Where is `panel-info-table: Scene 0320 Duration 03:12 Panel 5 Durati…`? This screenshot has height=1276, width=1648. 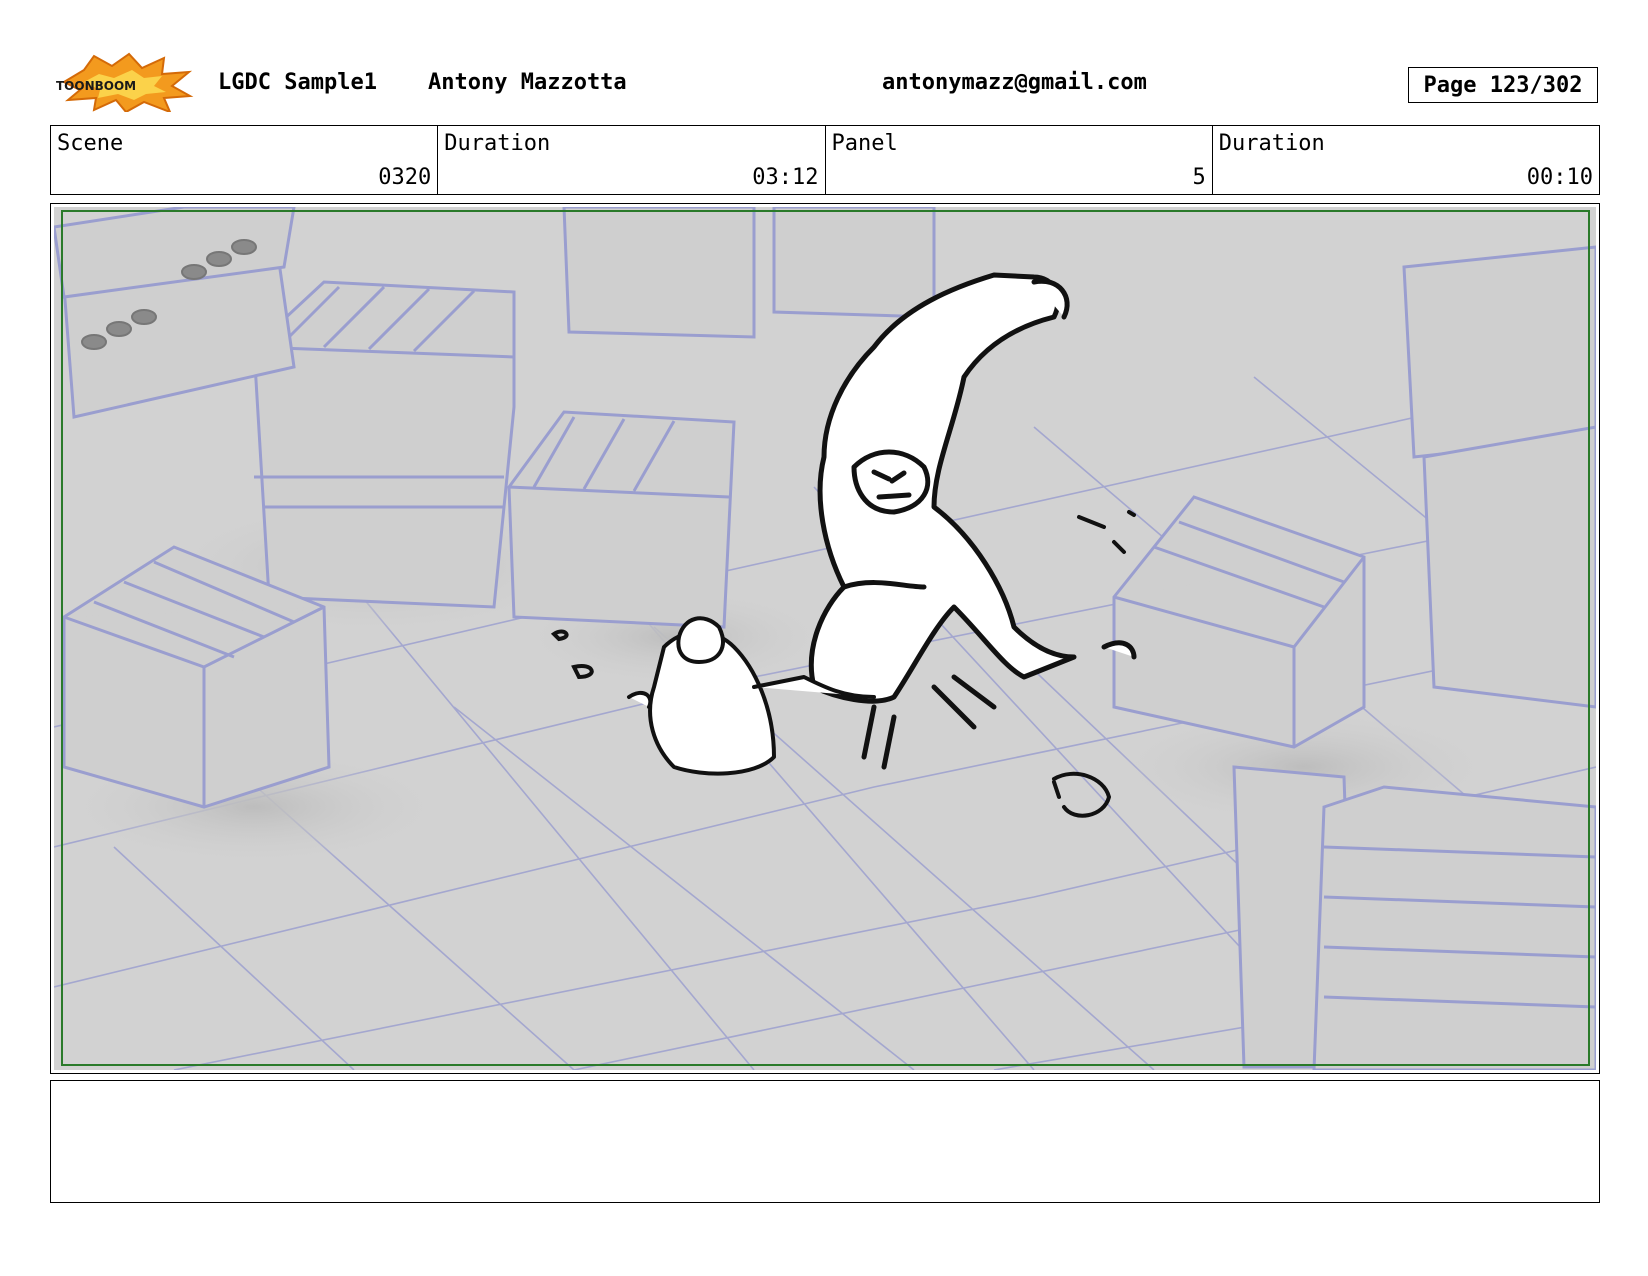 panel-info-table: Scene 0320 Duration 03:12 Panel 5 Durati… is located at coordinates (825, 160).